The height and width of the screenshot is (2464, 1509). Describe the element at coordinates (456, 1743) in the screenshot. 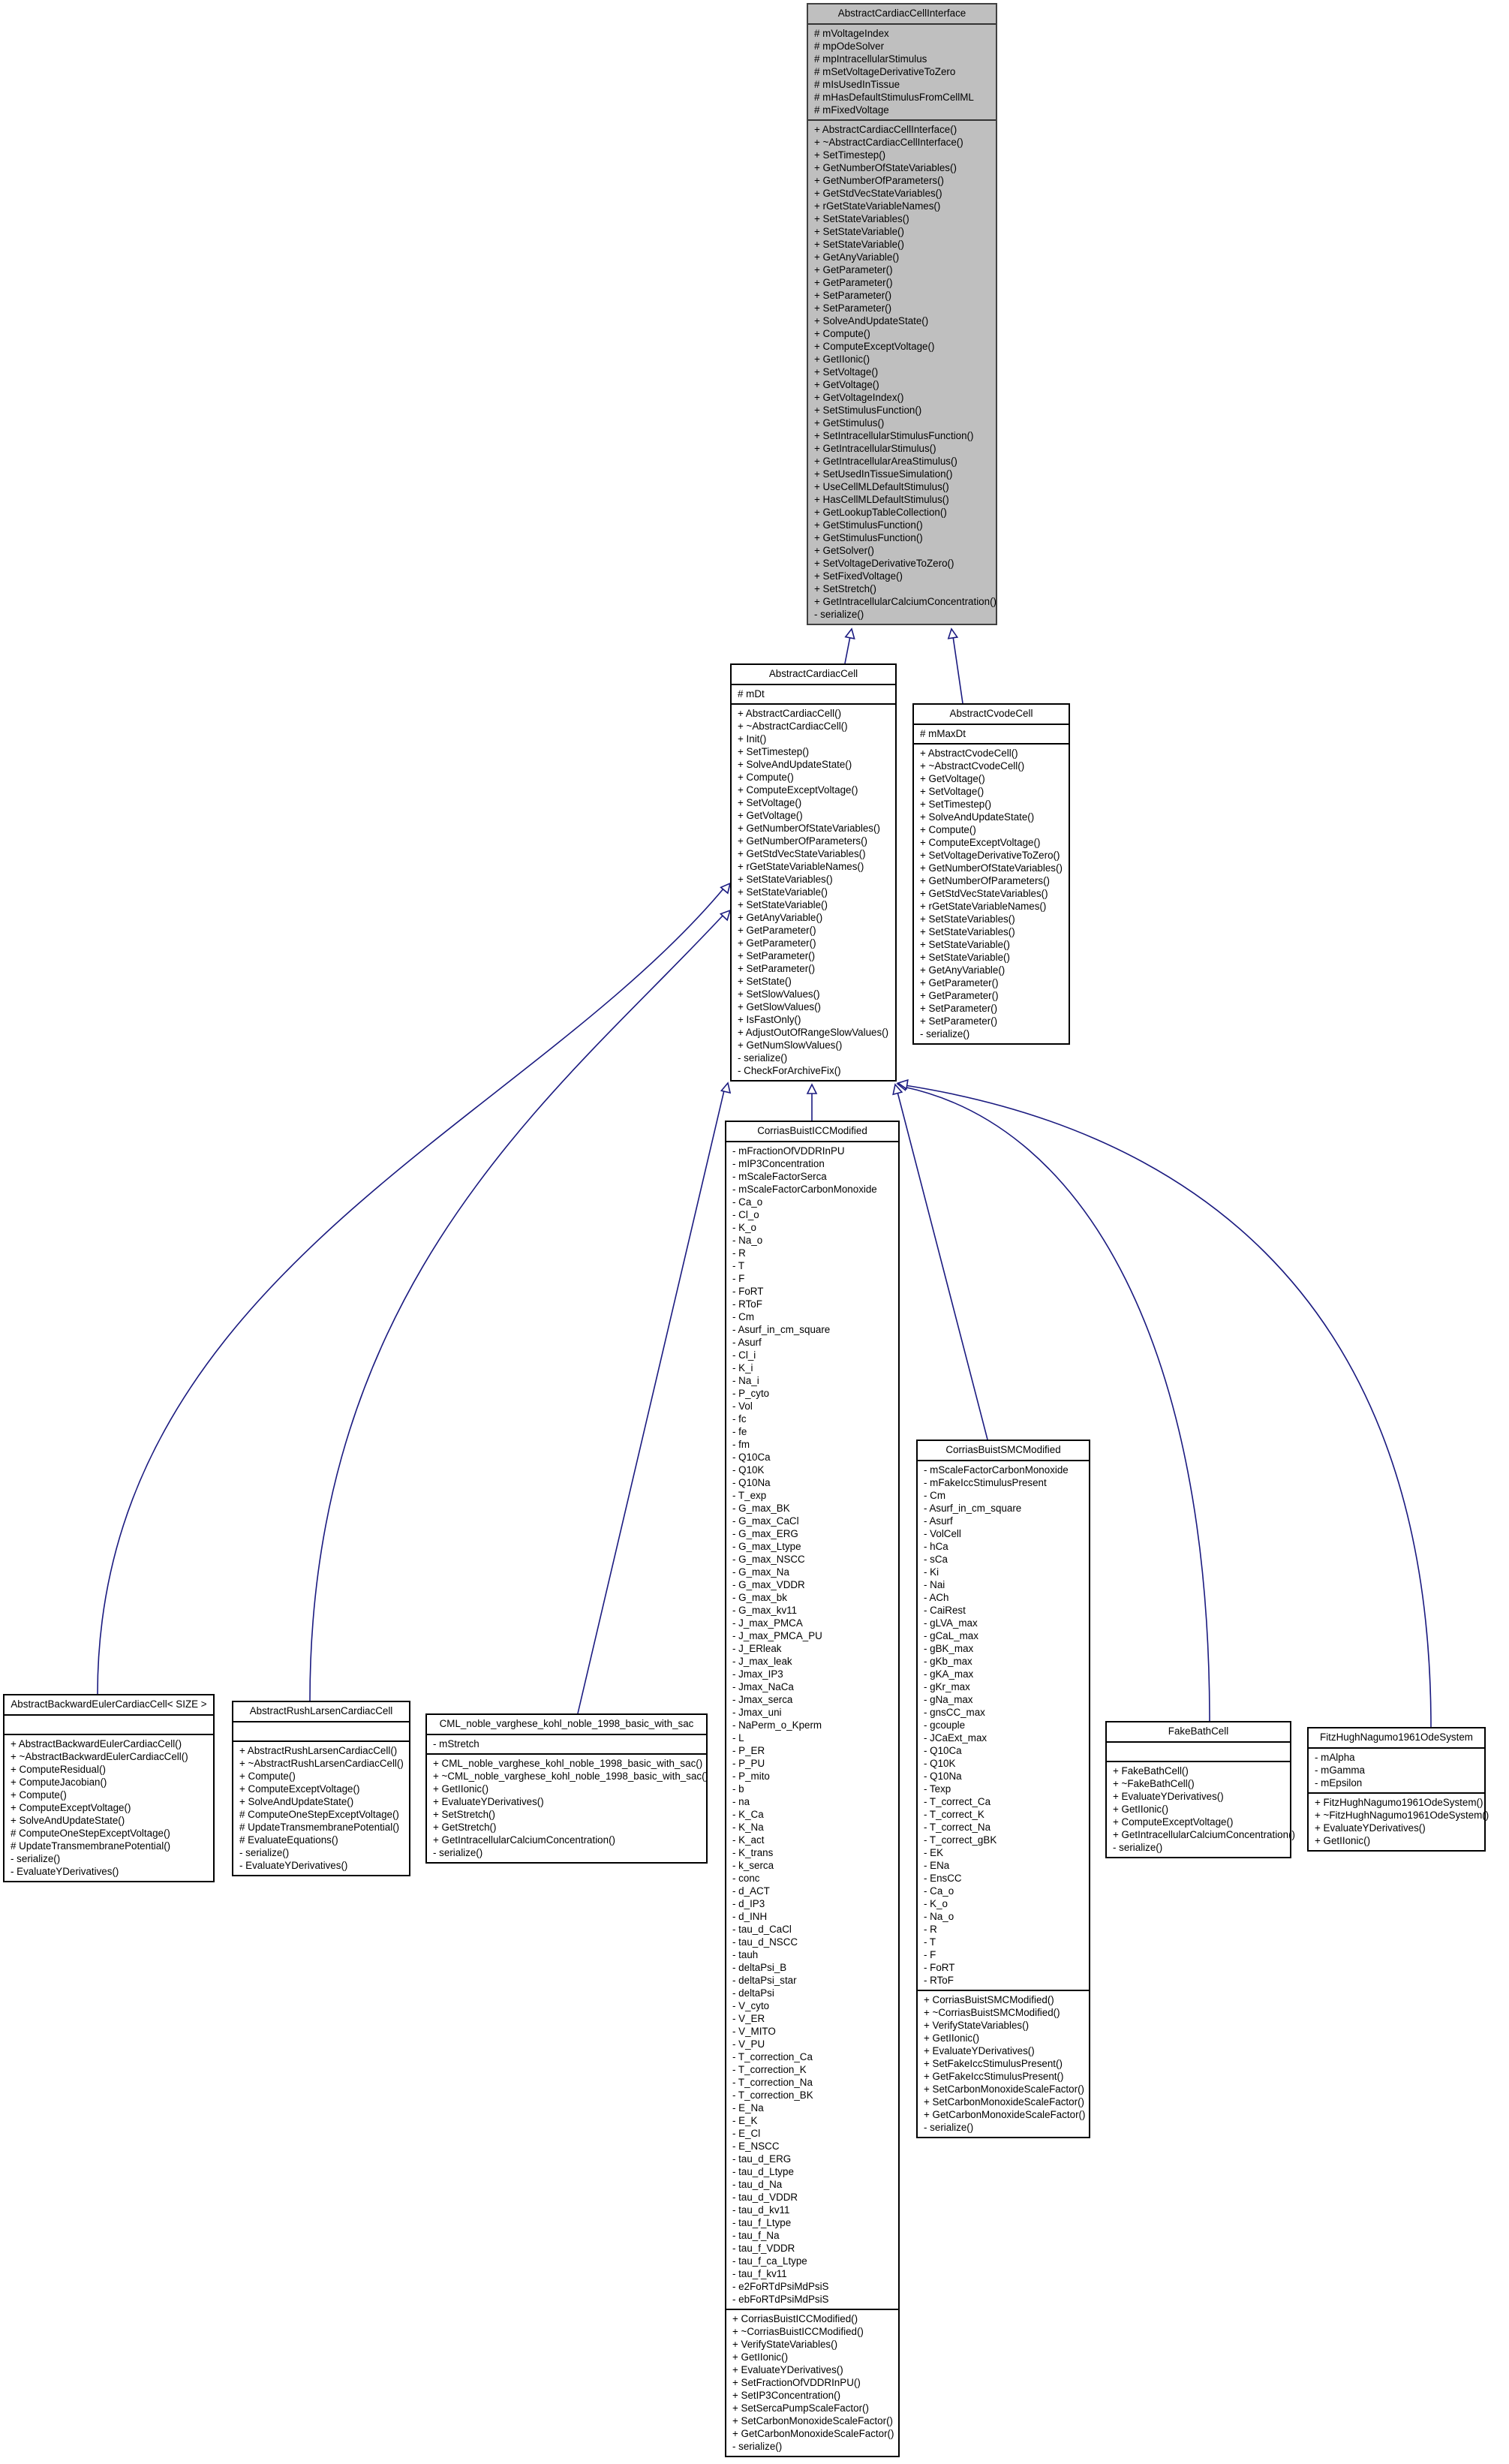

I see `attribute-item: - mStretch` at that location.